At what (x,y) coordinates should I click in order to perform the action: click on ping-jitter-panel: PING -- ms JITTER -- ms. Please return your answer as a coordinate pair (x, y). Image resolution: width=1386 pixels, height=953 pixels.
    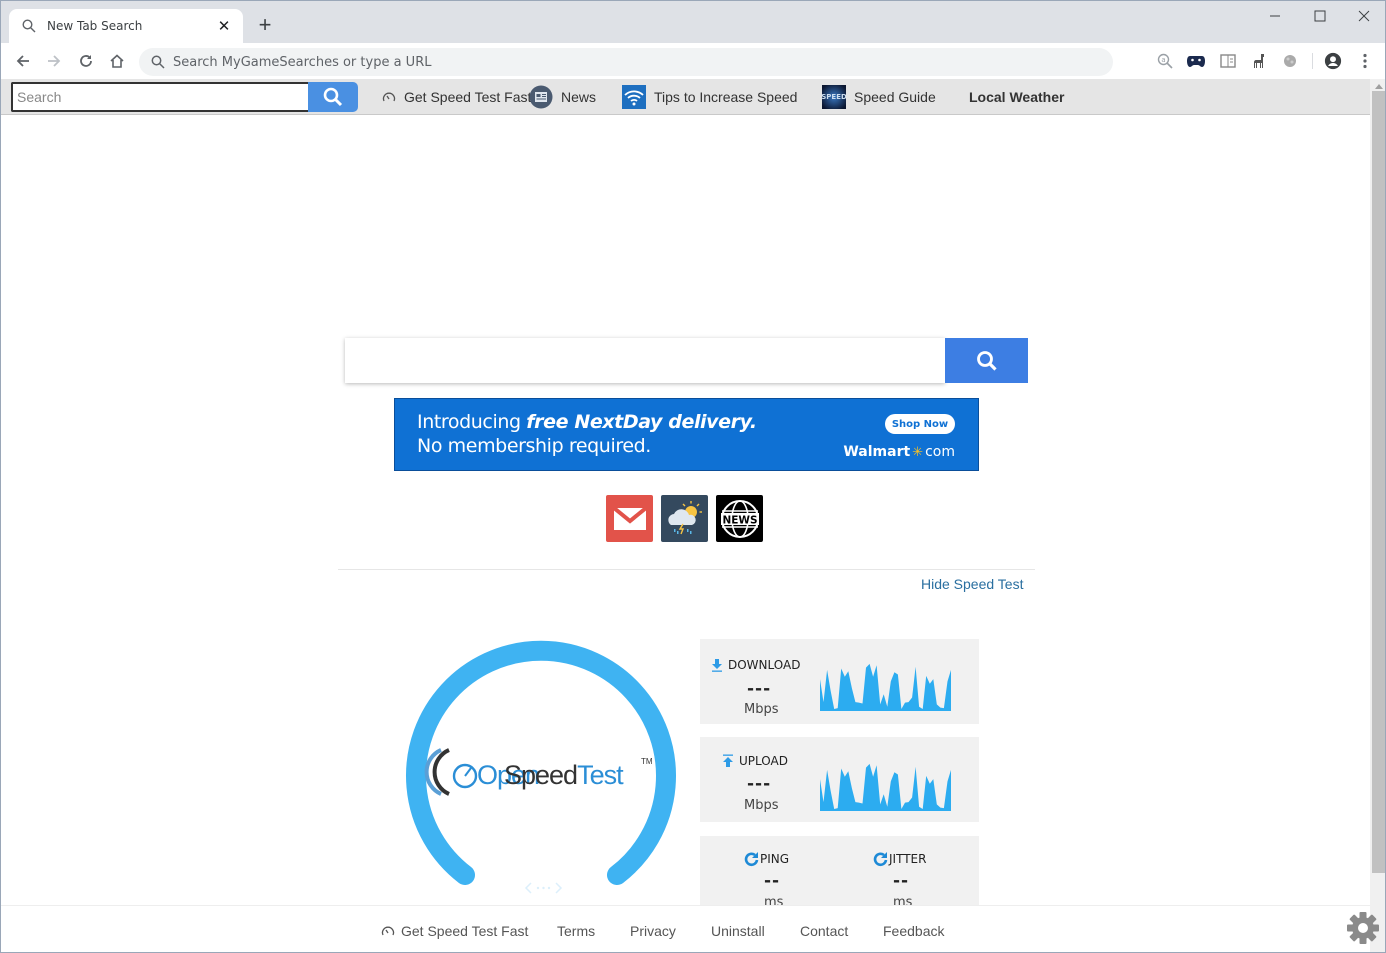
    Looking at the image, I should click on (839, 870).